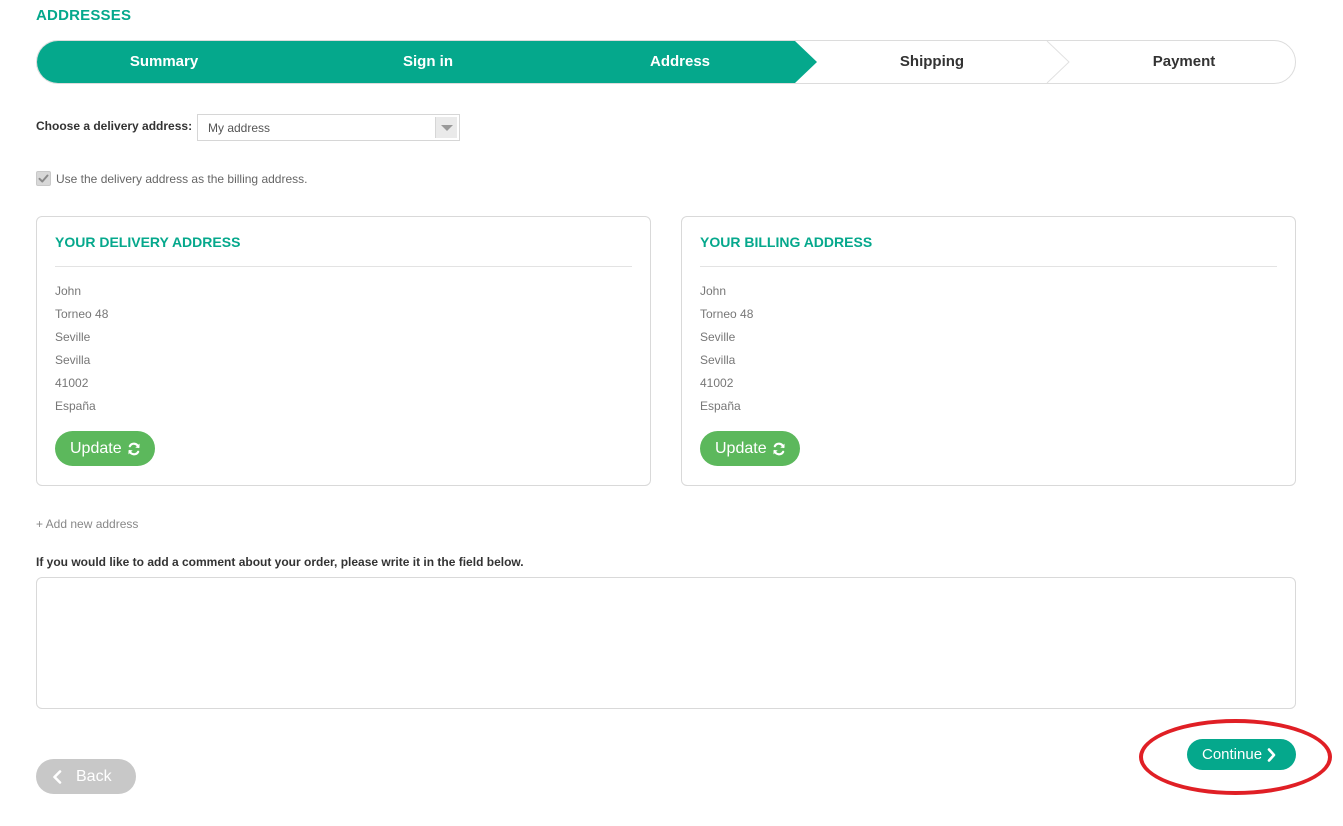 The width and height of the screenshot is (1343, 826). What do you see at coordinates (114, 126) in the screenshot?
I see `delivery-select-label: Choose a delivery address:` at bounding box center [114, 126].